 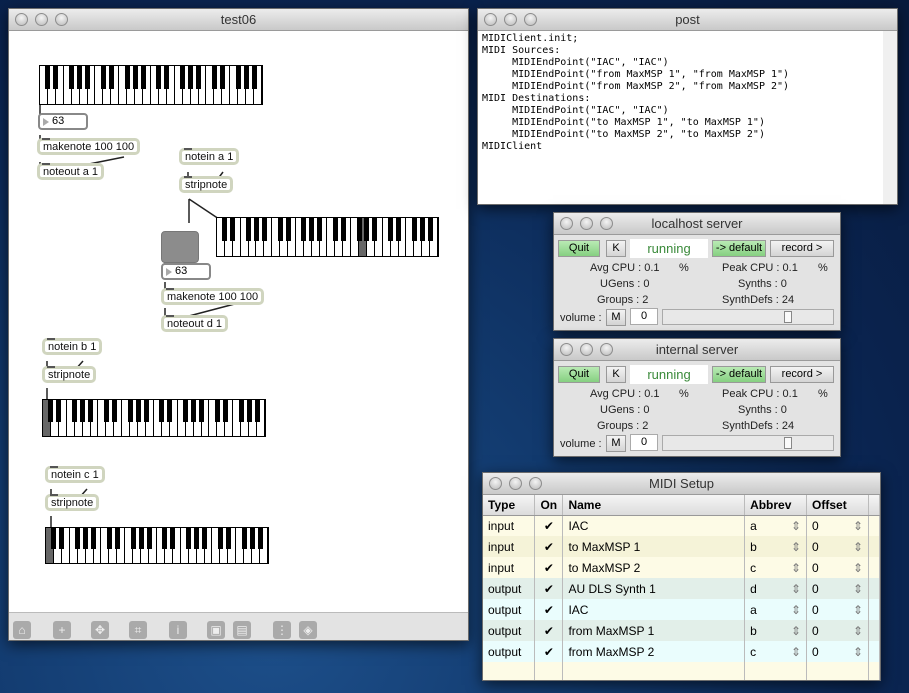 What do you see at coordinates (681, 567) in the screenshot?
I see `table-row: input ✔ to MaxMSP 2 c ⇕ 0 ⇕` at bounding box center [681, 567].